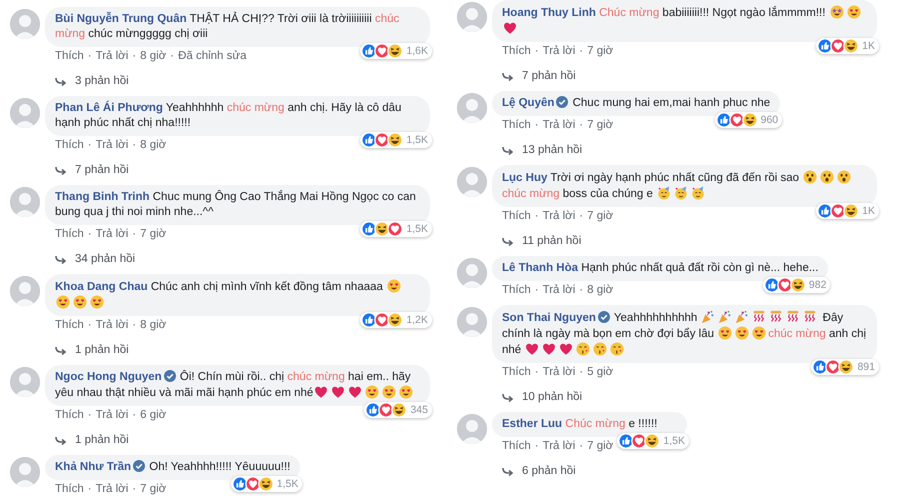 The image size is (900, 500). I want to click on comment-text: Son Thai Nguyen Yeahhhhhhhhhh Đây chính là ngày mà bọn em chờ đợi bẩy lâu chúc mừng anh chị nhé, so click(684, 334).